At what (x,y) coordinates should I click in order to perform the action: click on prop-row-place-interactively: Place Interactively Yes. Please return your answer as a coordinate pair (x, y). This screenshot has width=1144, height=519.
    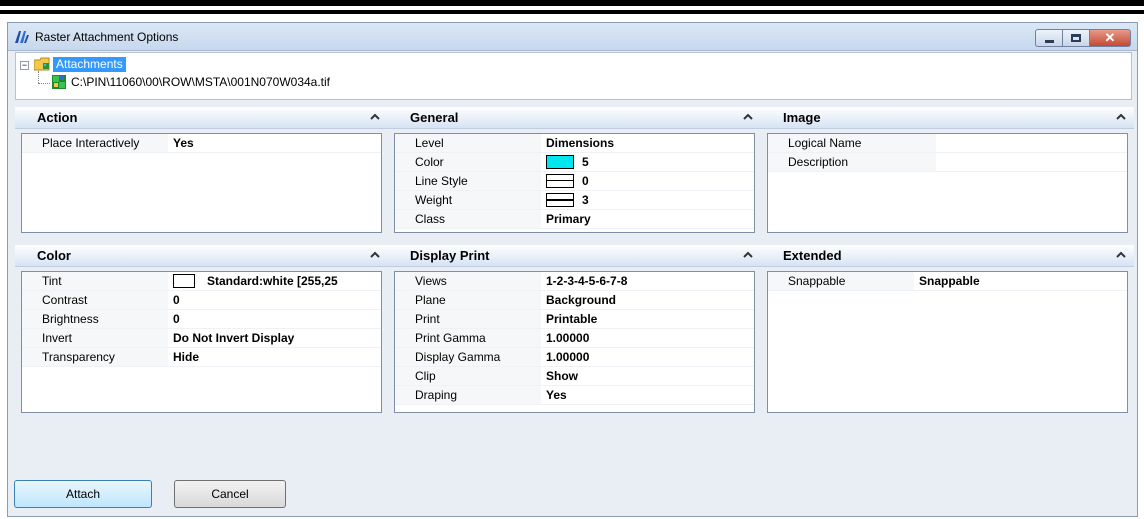
    Looking at the image, I should click on (201, 143).